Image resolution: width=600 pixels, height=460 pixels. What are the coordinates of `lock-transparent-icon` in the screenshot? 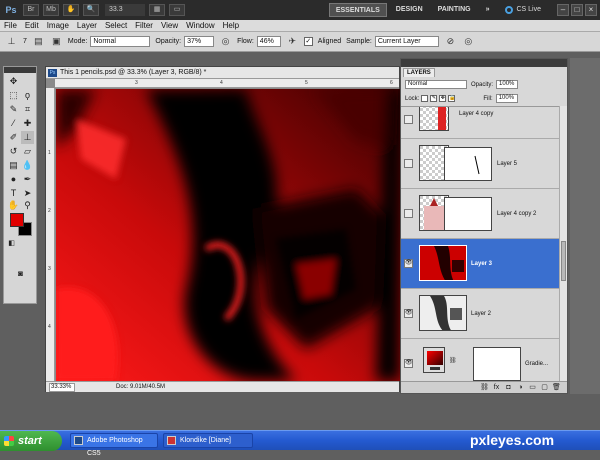 It's located at (425, 98).